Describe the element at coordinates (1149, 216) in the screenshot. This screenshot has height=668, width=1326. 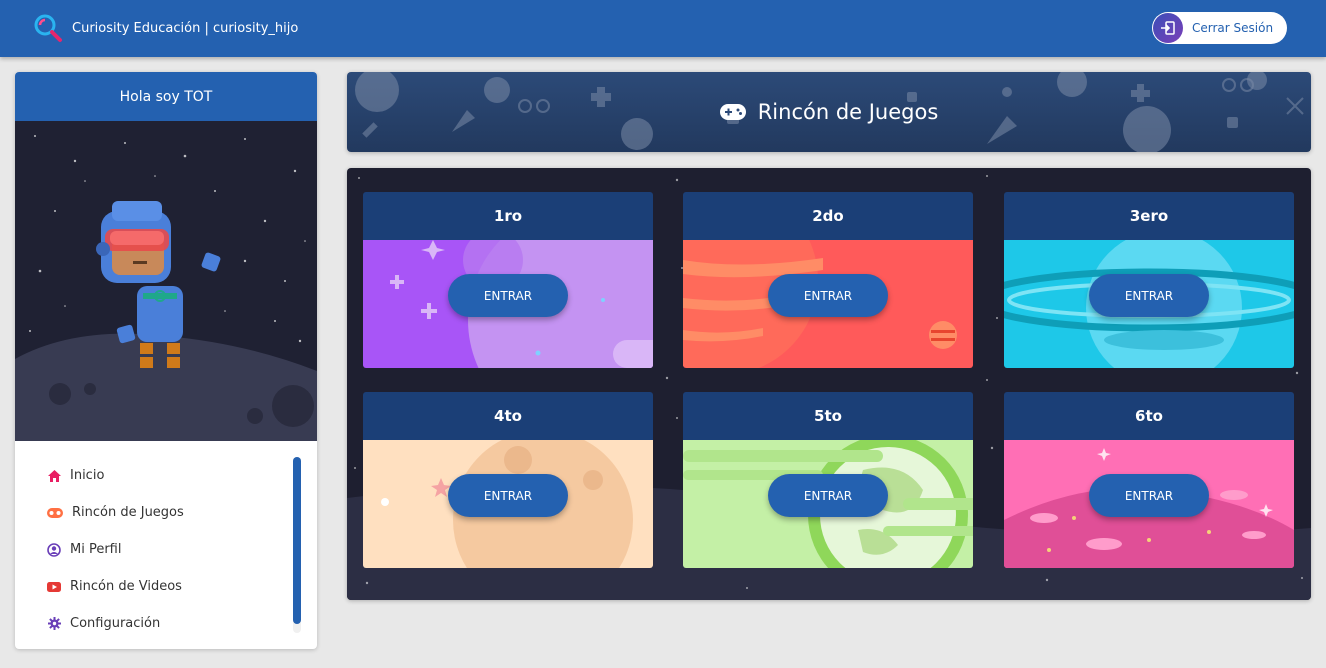
I see `grade-card-title: 3ero` at that location.